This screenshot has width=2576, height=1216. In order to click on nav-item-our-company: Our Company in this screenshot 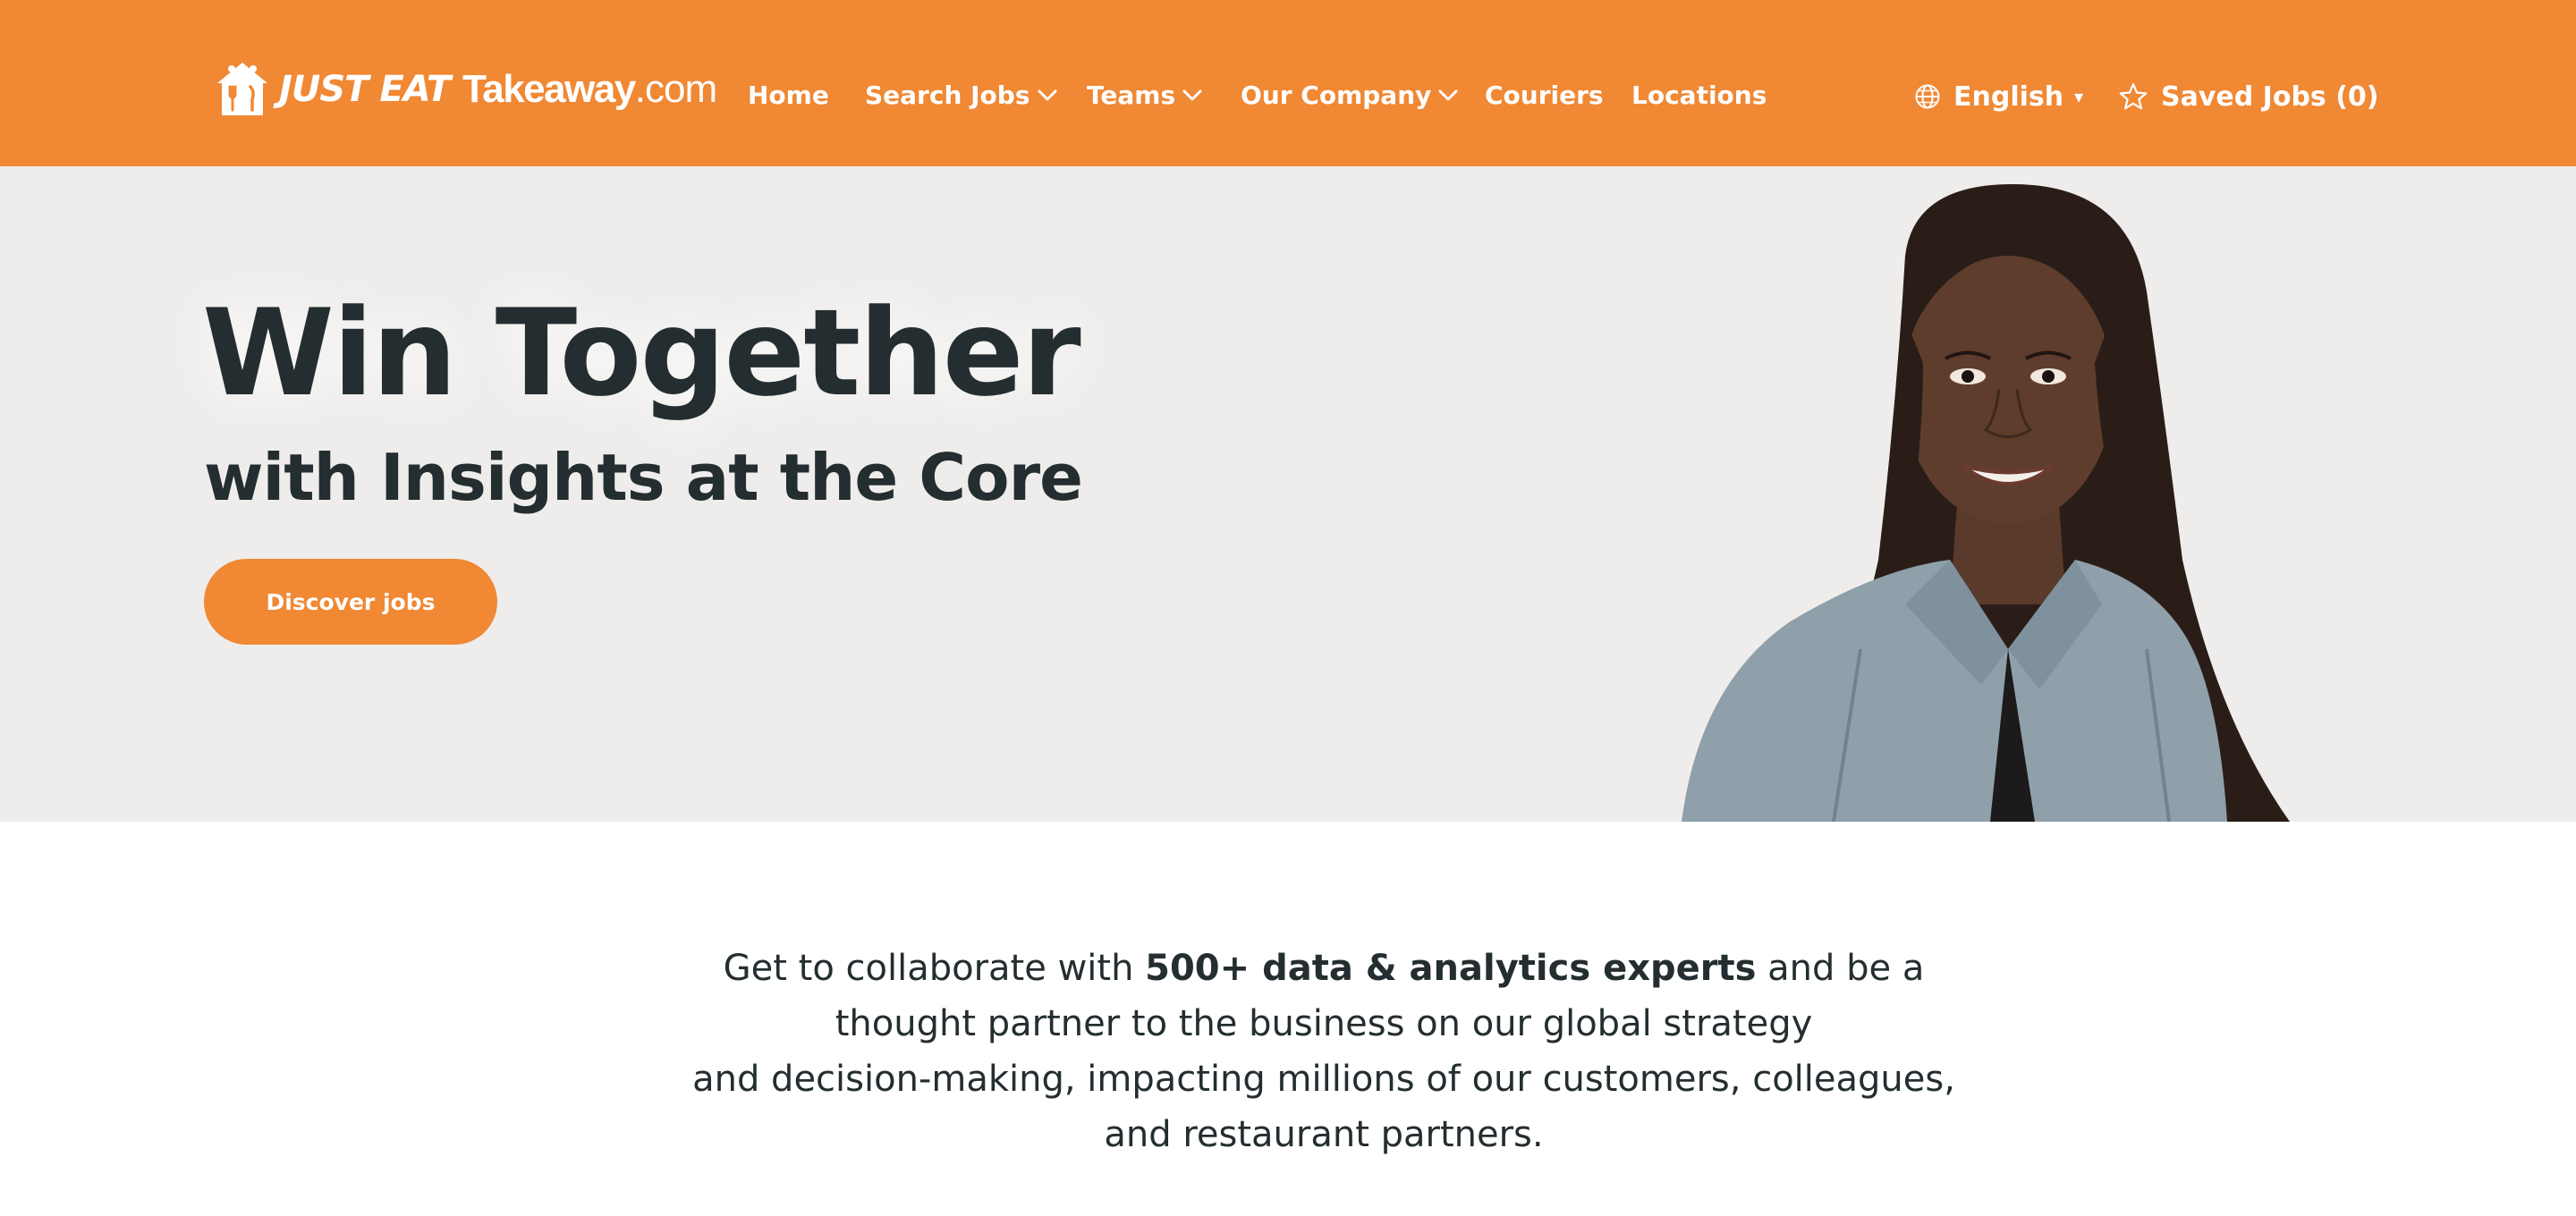, I will do `click(1350, 95)`.